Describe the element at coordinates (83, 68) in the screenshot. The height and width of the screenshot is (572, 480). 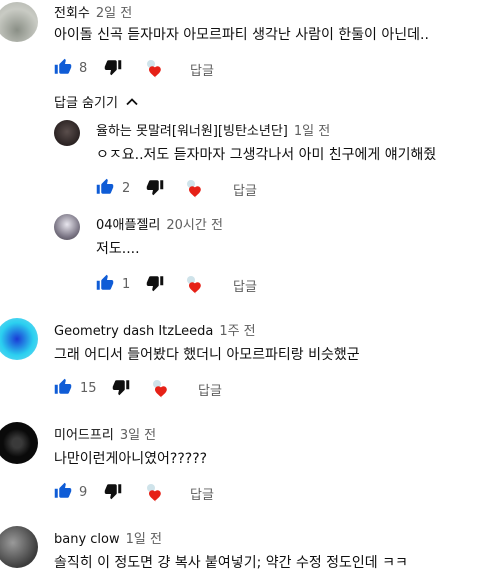
I see `like-count: 8` at that location.